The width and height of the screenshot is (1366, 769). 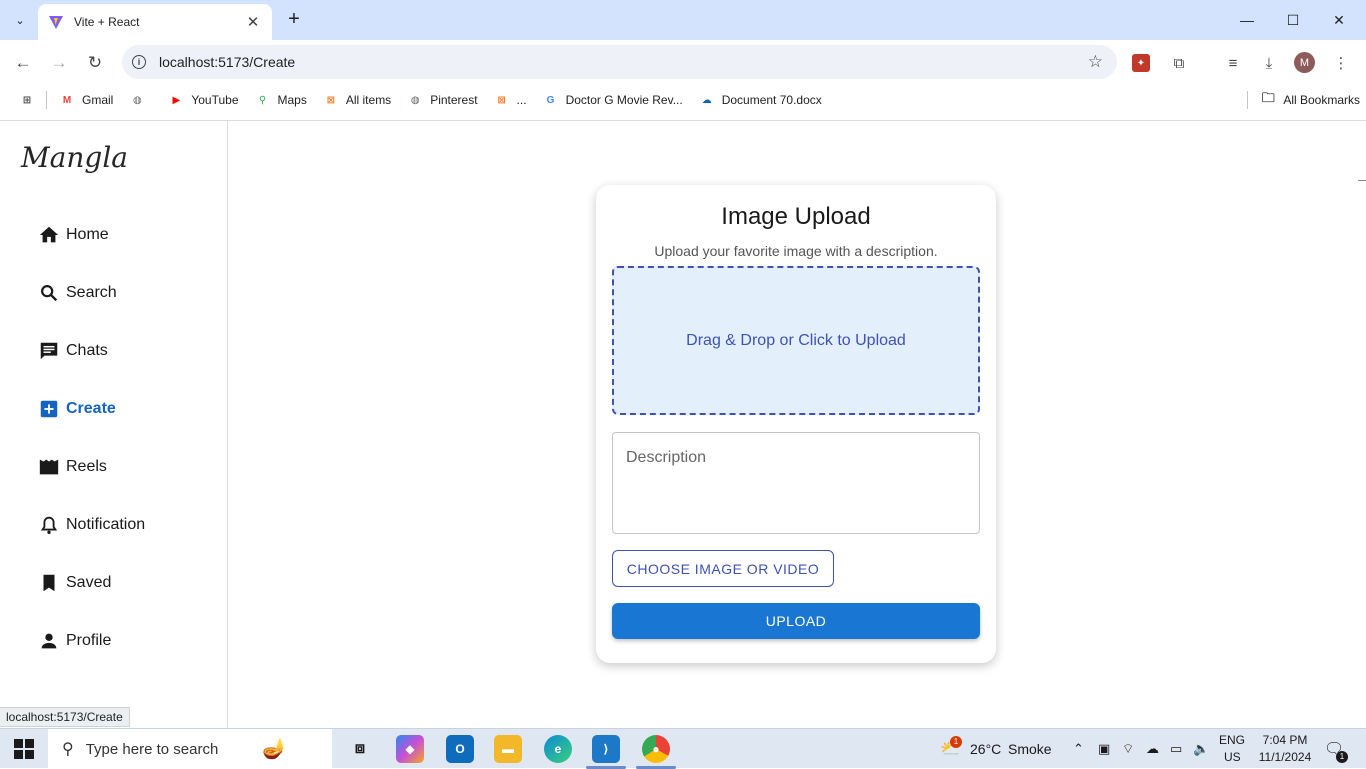 I want to click on upload-dropzone: Drag & Drop or Click to Upload, so click(x=796, y=340).